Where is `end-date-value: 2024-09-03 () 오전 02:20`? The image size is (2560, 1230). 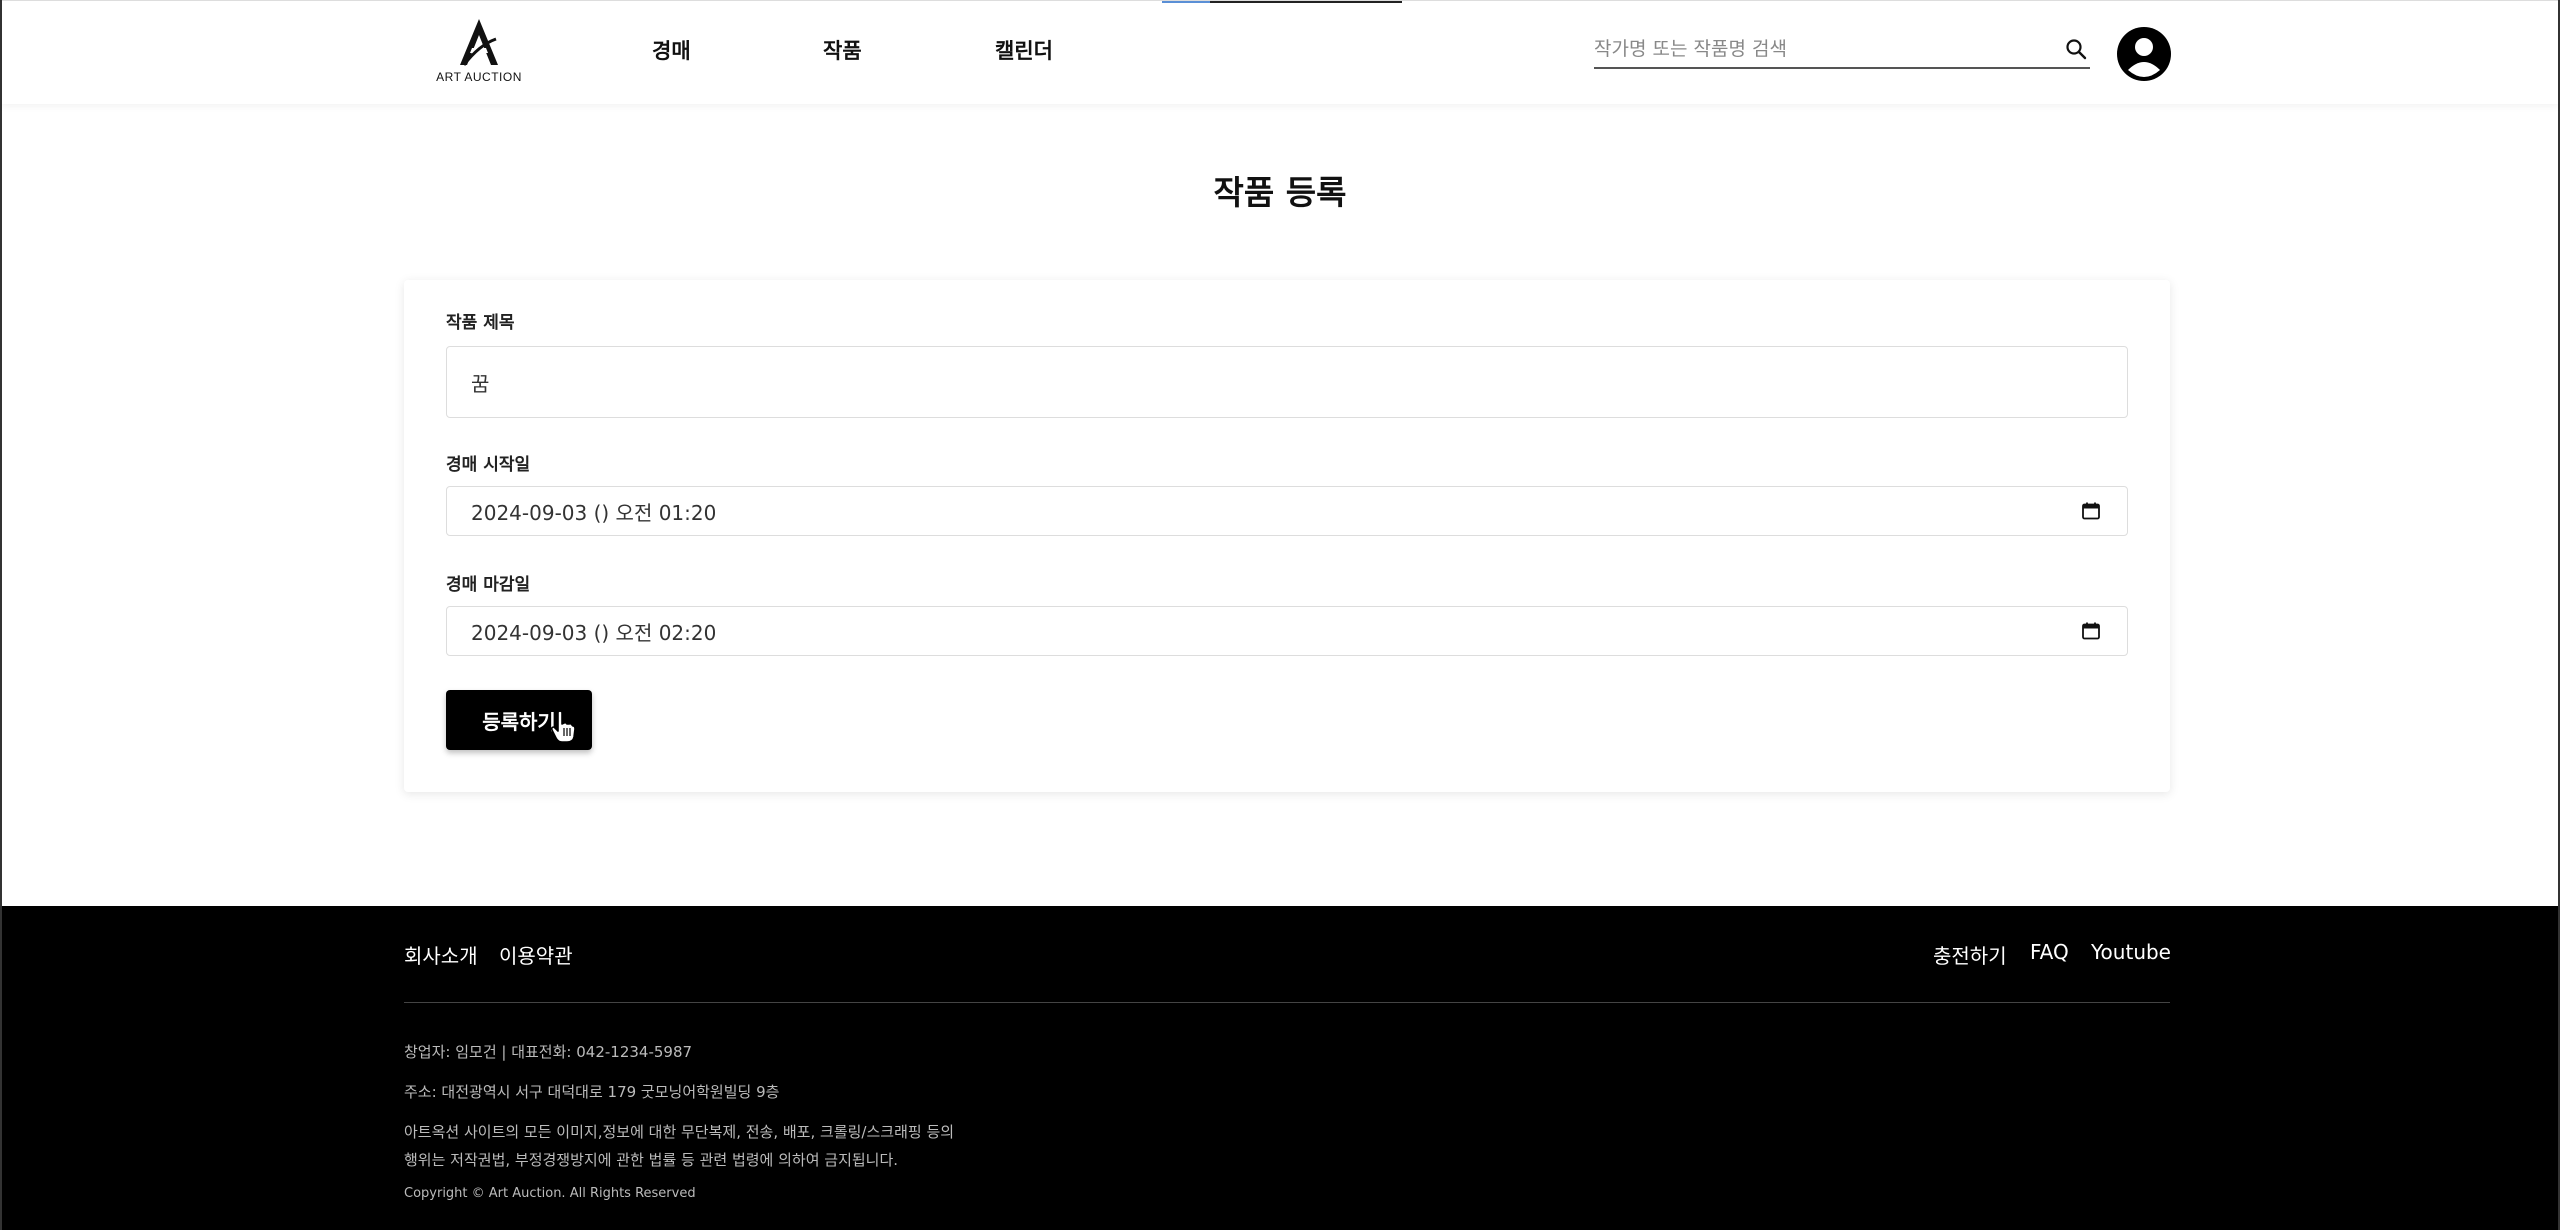
end-date-value: 2024-09-03 () 오전 02:20 is located at coordinates (594, 632).